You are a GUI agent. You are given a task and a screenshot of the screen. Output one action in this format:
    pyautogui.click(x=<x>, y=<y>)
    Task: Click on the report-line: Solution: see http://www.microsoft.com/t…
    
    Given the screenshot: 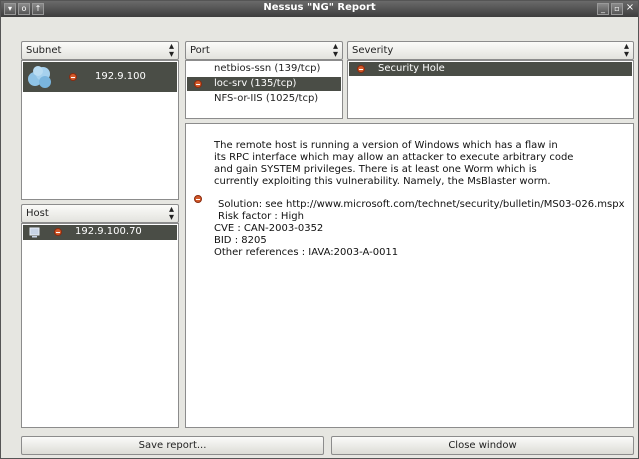 What is the action you would take?
    pyautogui.click(x=421, y=204)
    